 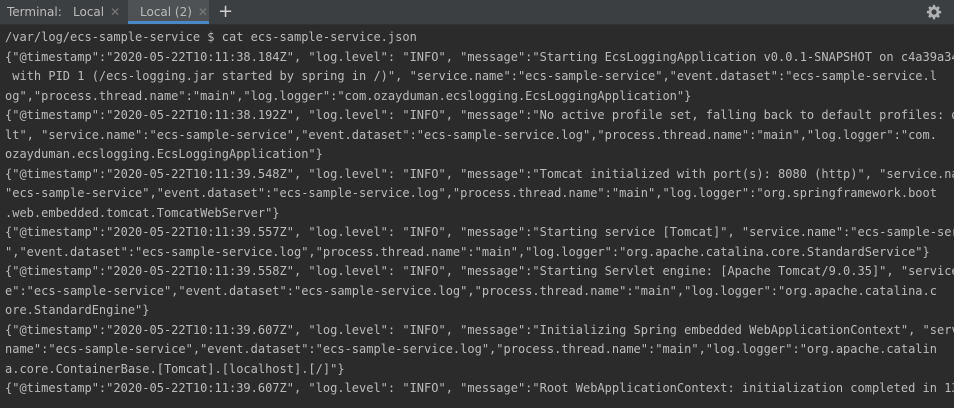 I want to click on tab-label: Local (2), so click(x=166, y=12).